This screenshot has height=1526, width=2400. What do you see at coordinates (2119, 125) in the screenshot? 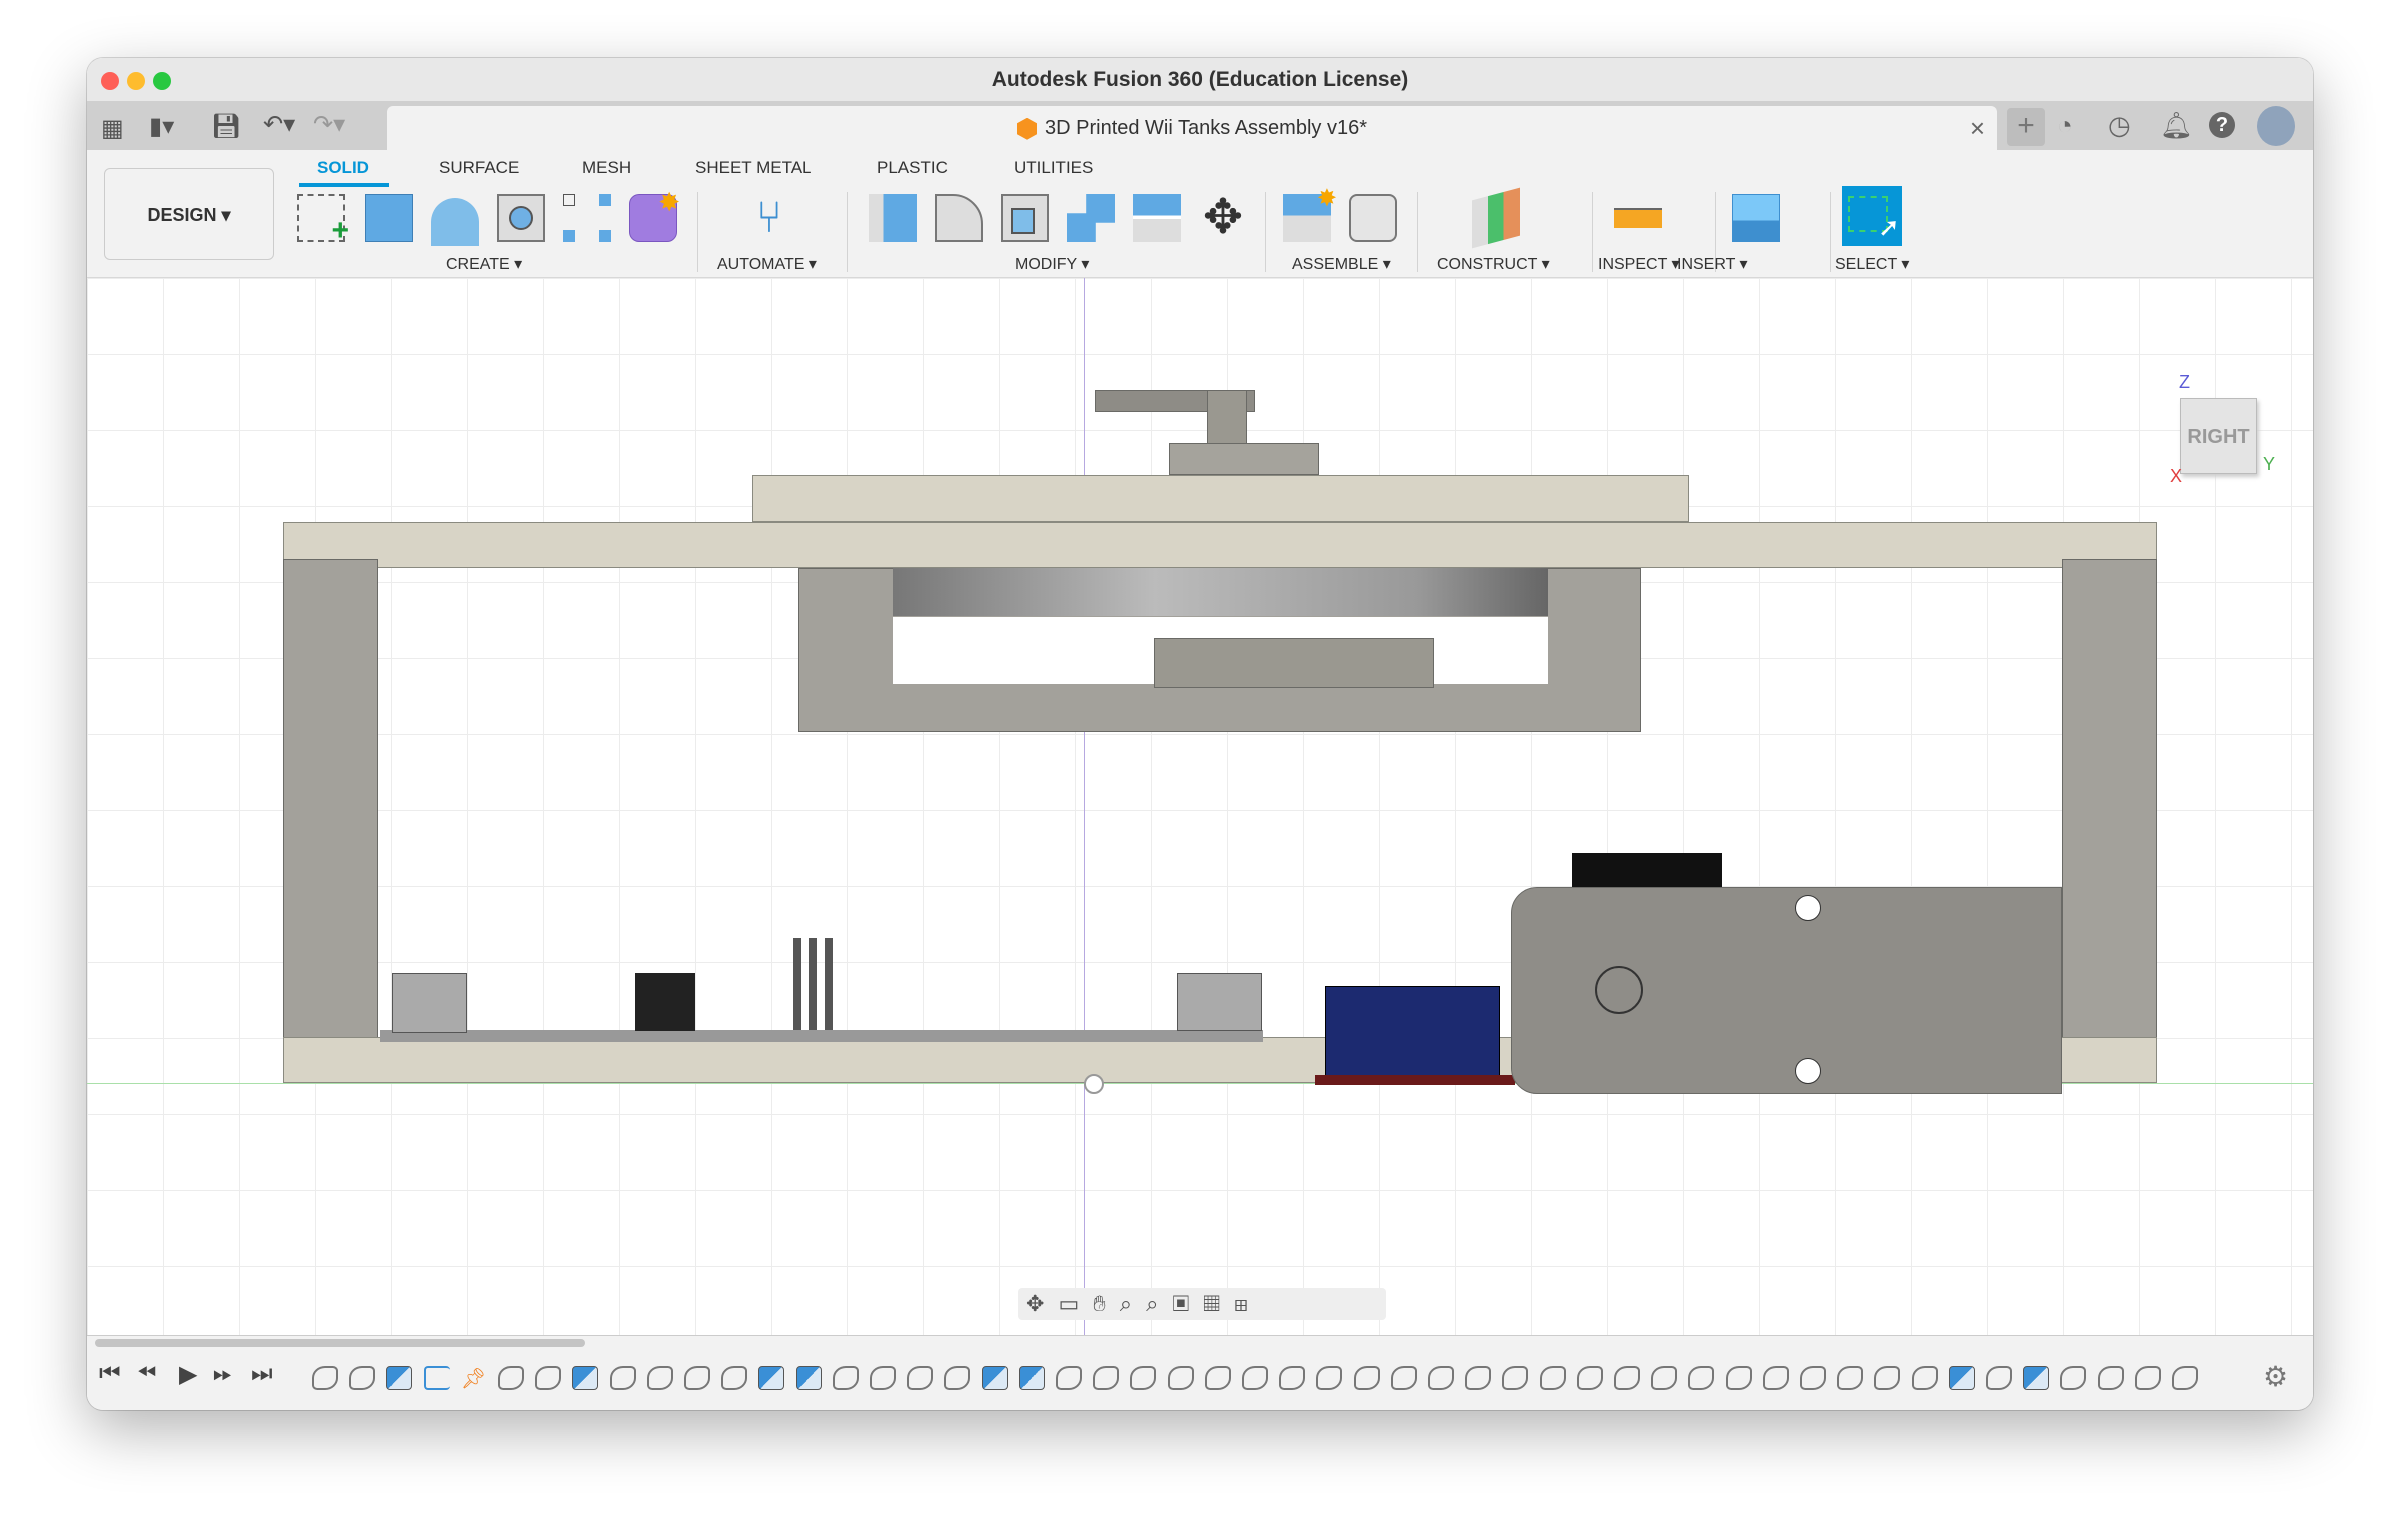
I see `job-status-icon: ◷` at bounding box center [2119, 125].